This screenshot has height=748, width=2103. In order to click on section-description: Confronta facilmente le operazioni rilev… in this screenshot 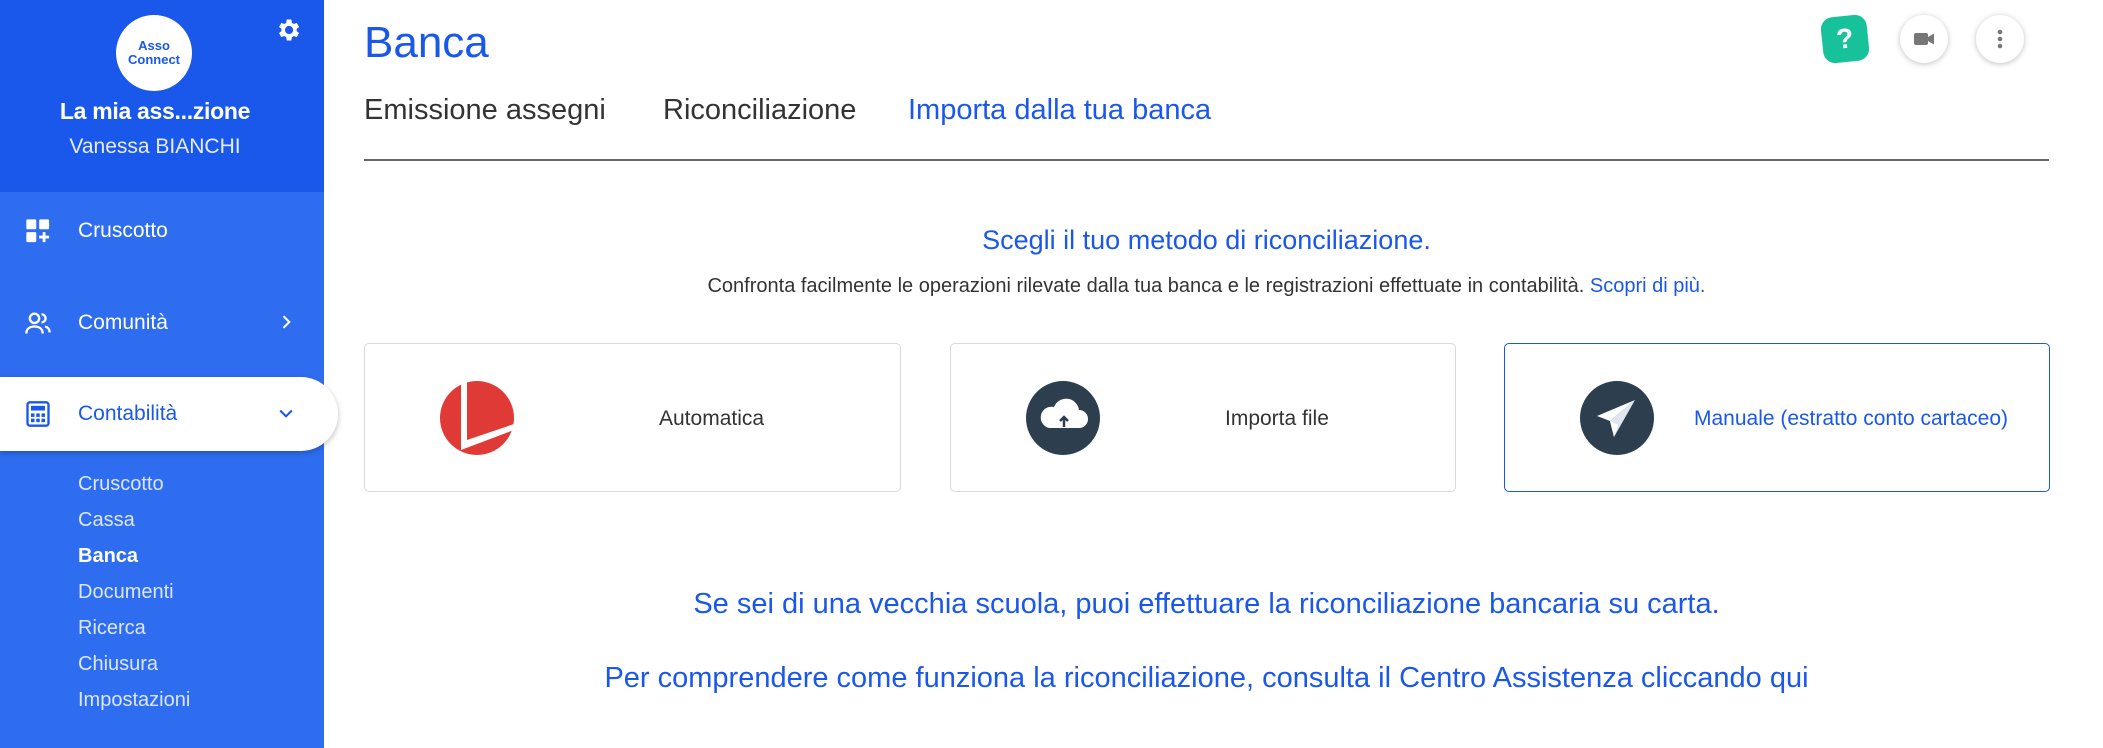, I will do `click(1206, 286)`.